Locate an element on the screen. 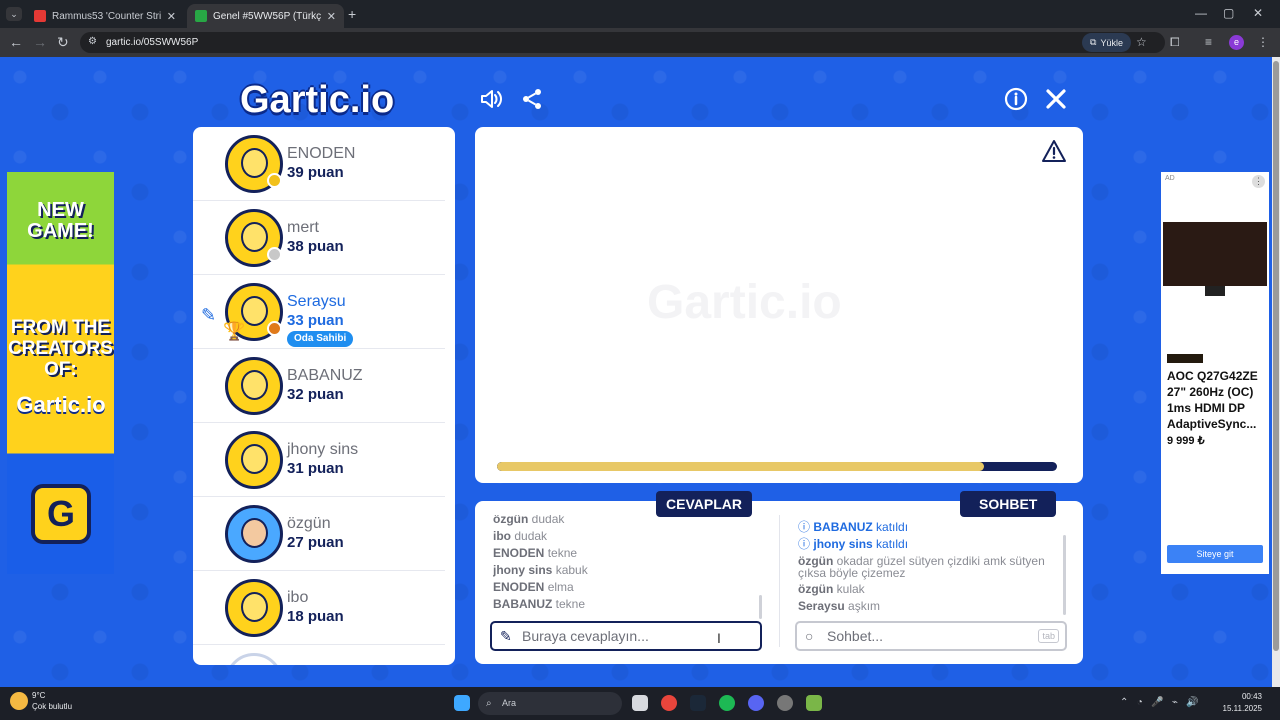 The height and width of the screenshot is (720, 1280). answer-user: jhony sins is located at coordinates (523, 570).